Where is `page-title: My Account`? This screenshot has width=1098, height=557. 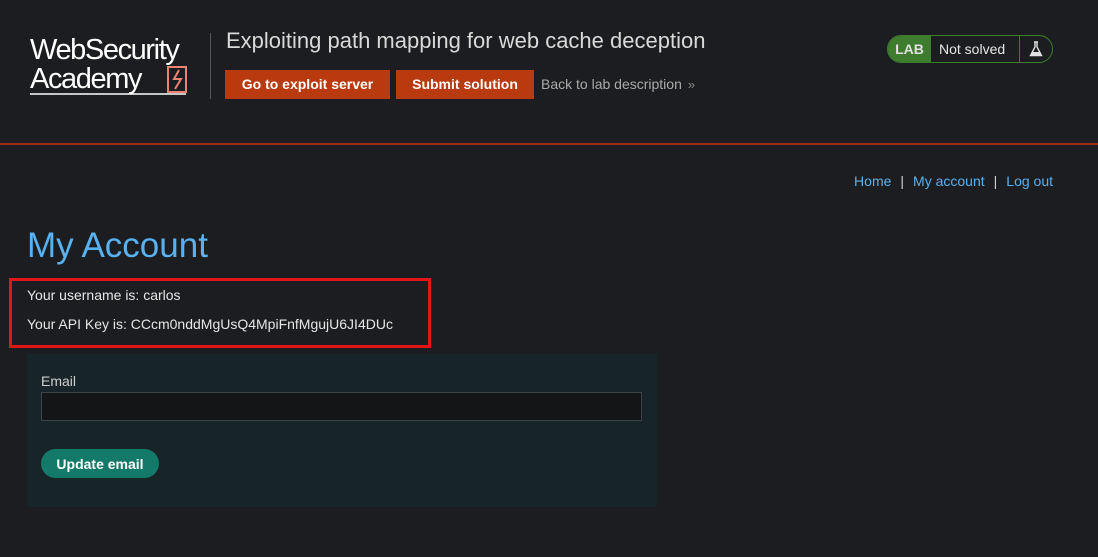
page-title: My Account is located at coordinates (117, 245).